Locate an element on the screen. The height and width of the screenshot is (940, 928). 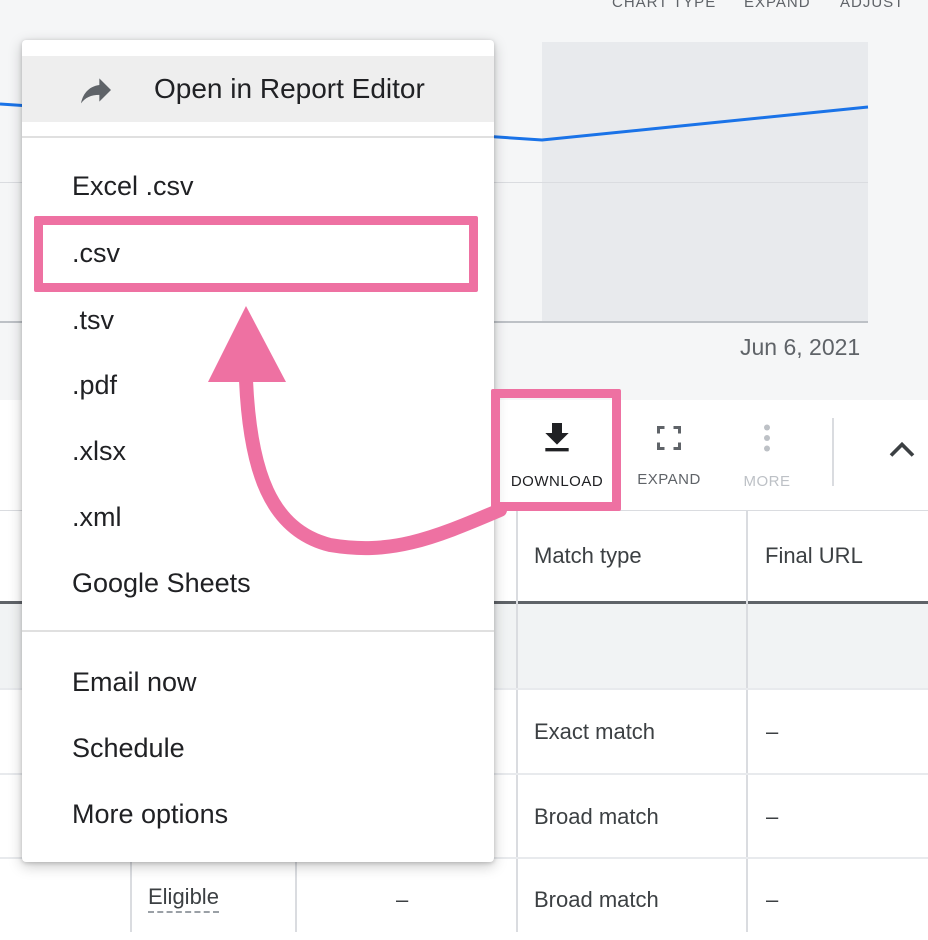
menu-item-label: Excel .csv is located at coordinates (133, 185).